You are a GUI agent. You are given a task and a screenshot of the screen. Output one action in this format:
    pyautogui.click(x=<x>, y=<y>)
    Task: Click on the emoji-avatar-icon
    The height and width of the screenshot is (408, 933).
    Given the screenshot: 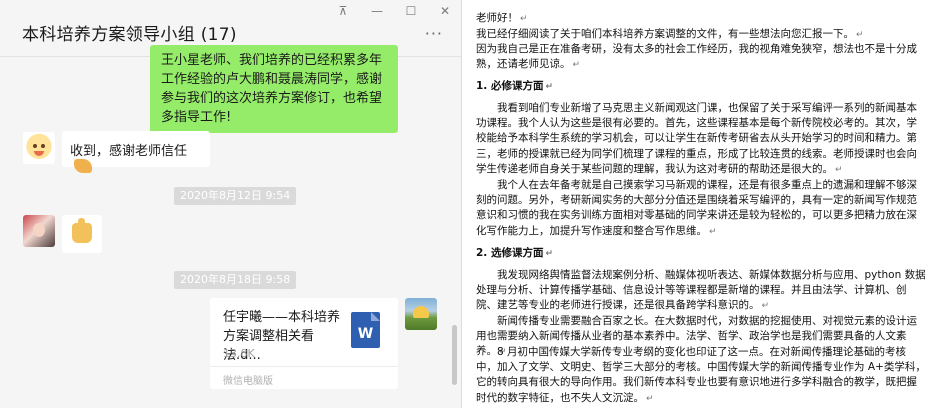 What is the action you would take?
    pyautogui.click(x=39, y=148)
    